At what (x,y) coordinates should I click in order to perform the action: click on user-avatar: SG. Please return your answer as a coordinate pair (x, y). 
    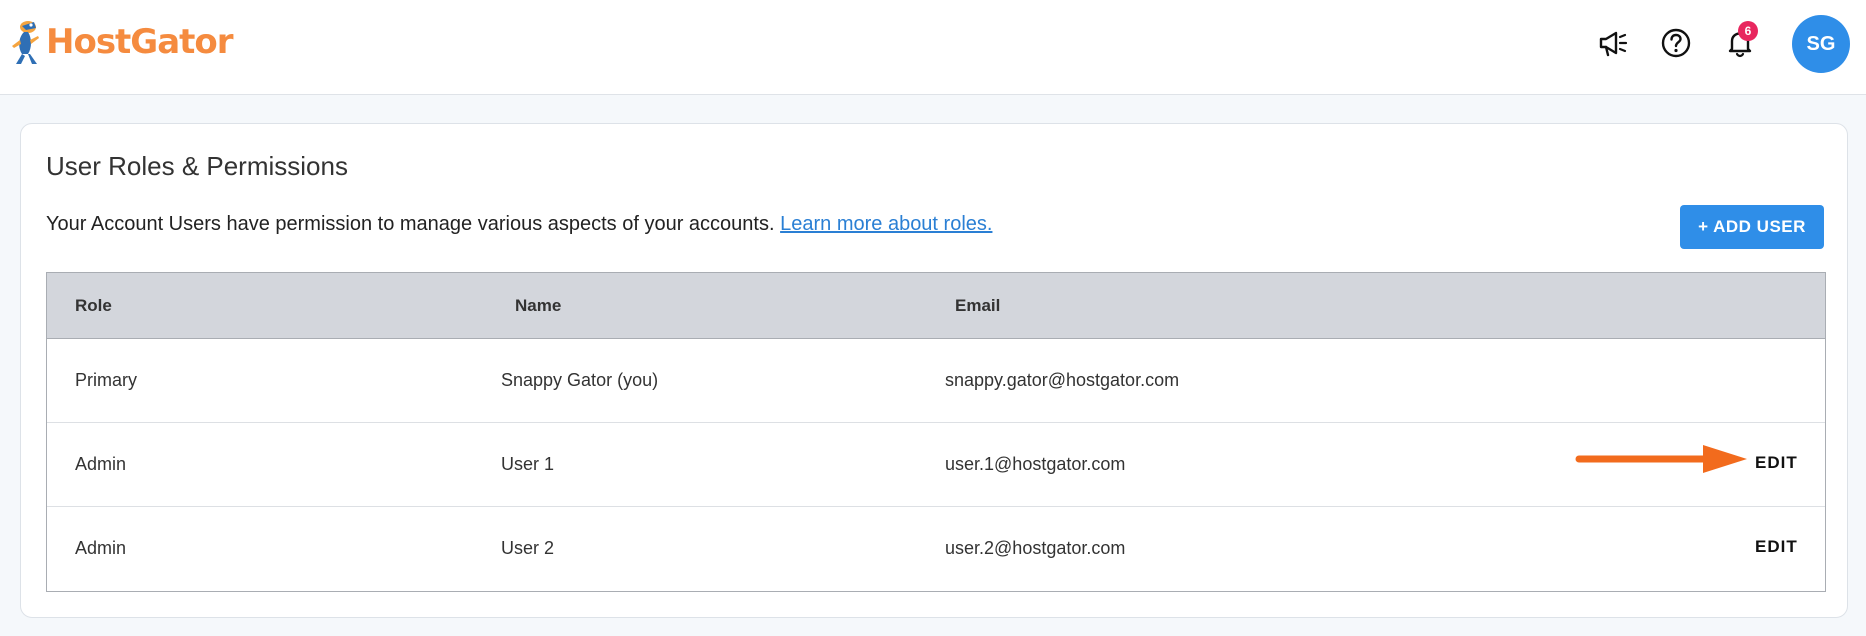
    Looking at the image, I should click on (1821, 44).